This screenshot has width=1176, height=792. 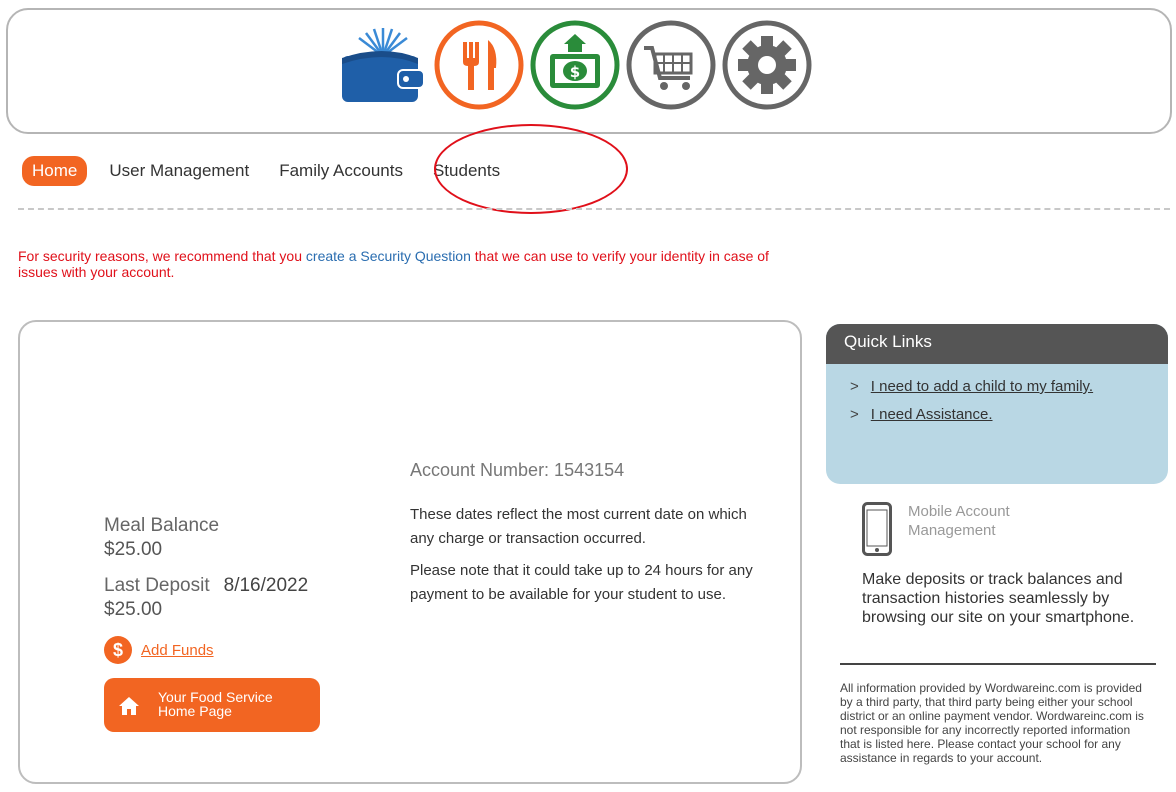 I want to click on shopping-cart-icon, so click(x=671, y=65).